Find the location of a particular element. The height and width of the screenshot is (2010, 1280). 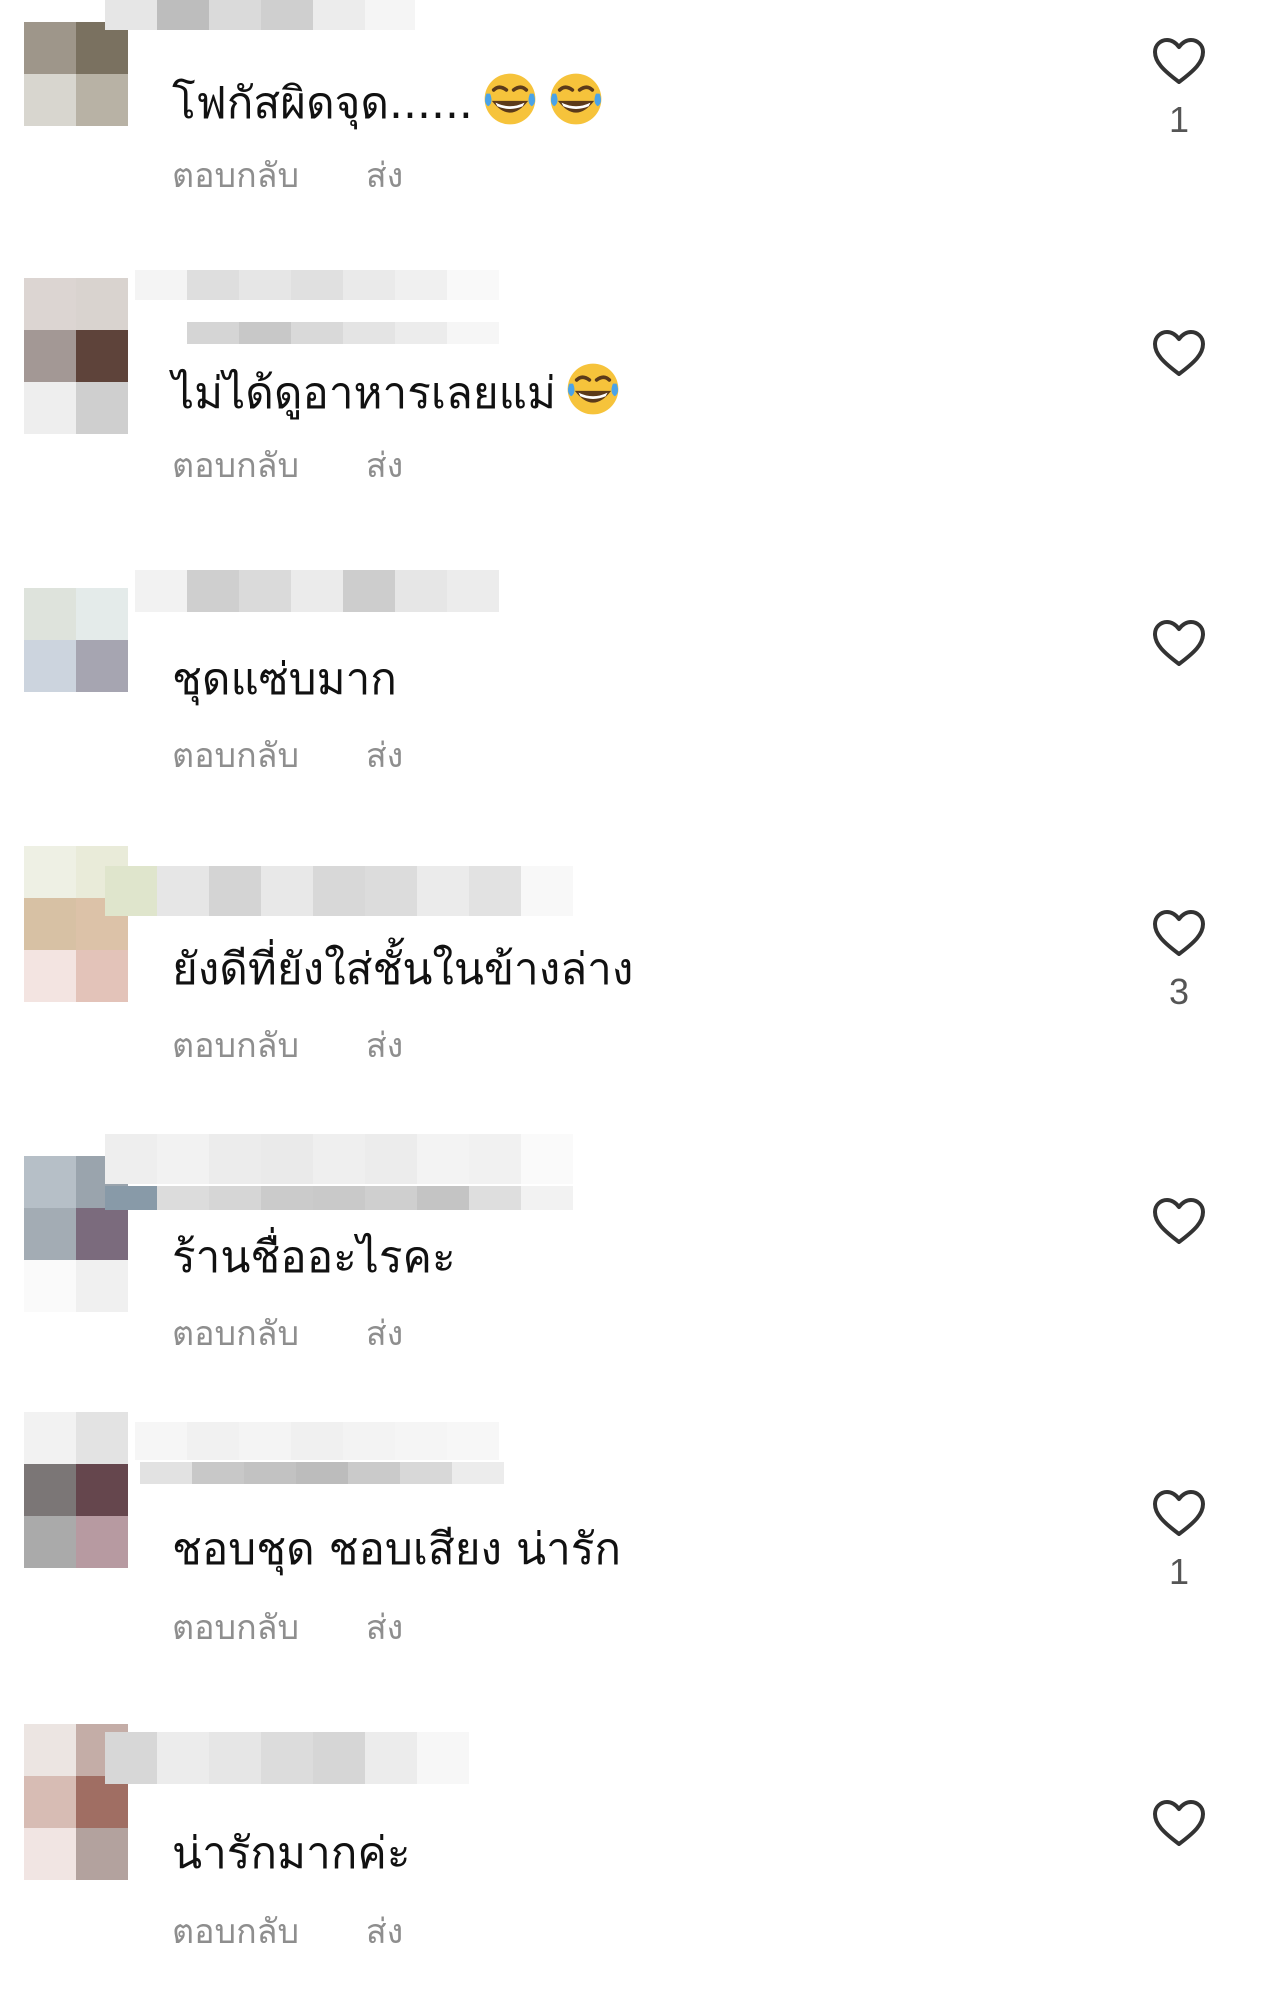

comment-item: น่ารักมากค่ะ ตอบกลับ ส่ง is located at coordinates (640, 1865).